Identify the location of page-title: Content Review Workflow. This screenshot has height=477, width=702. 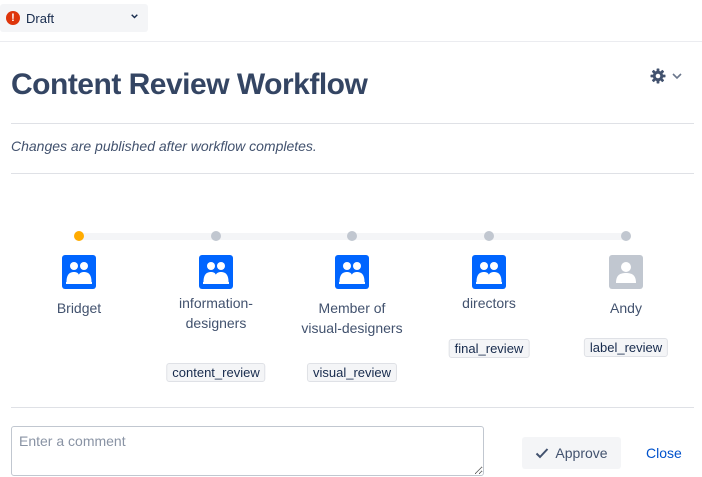
(189, 84).